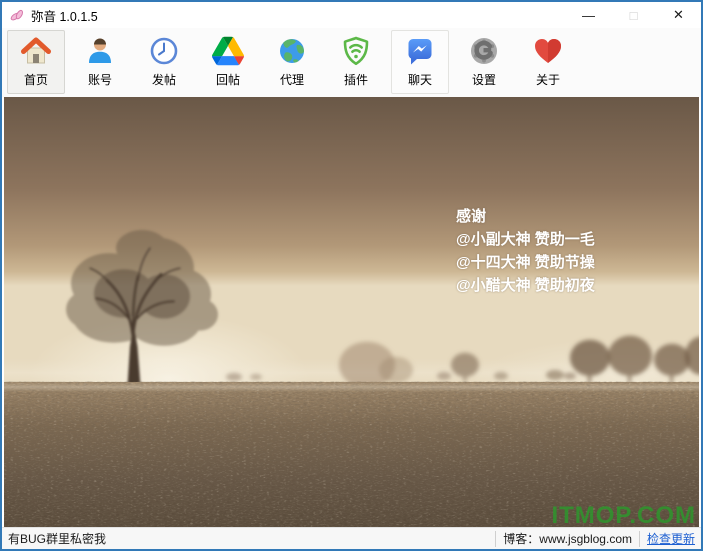 The width and height of the screenshot is (703, 551). Describe the element at coordinates (351, 538) in the screenshot. I see `statusbar: 有BUG群里私密我 博客：www.jsgblog.com 检查更新` at that location.